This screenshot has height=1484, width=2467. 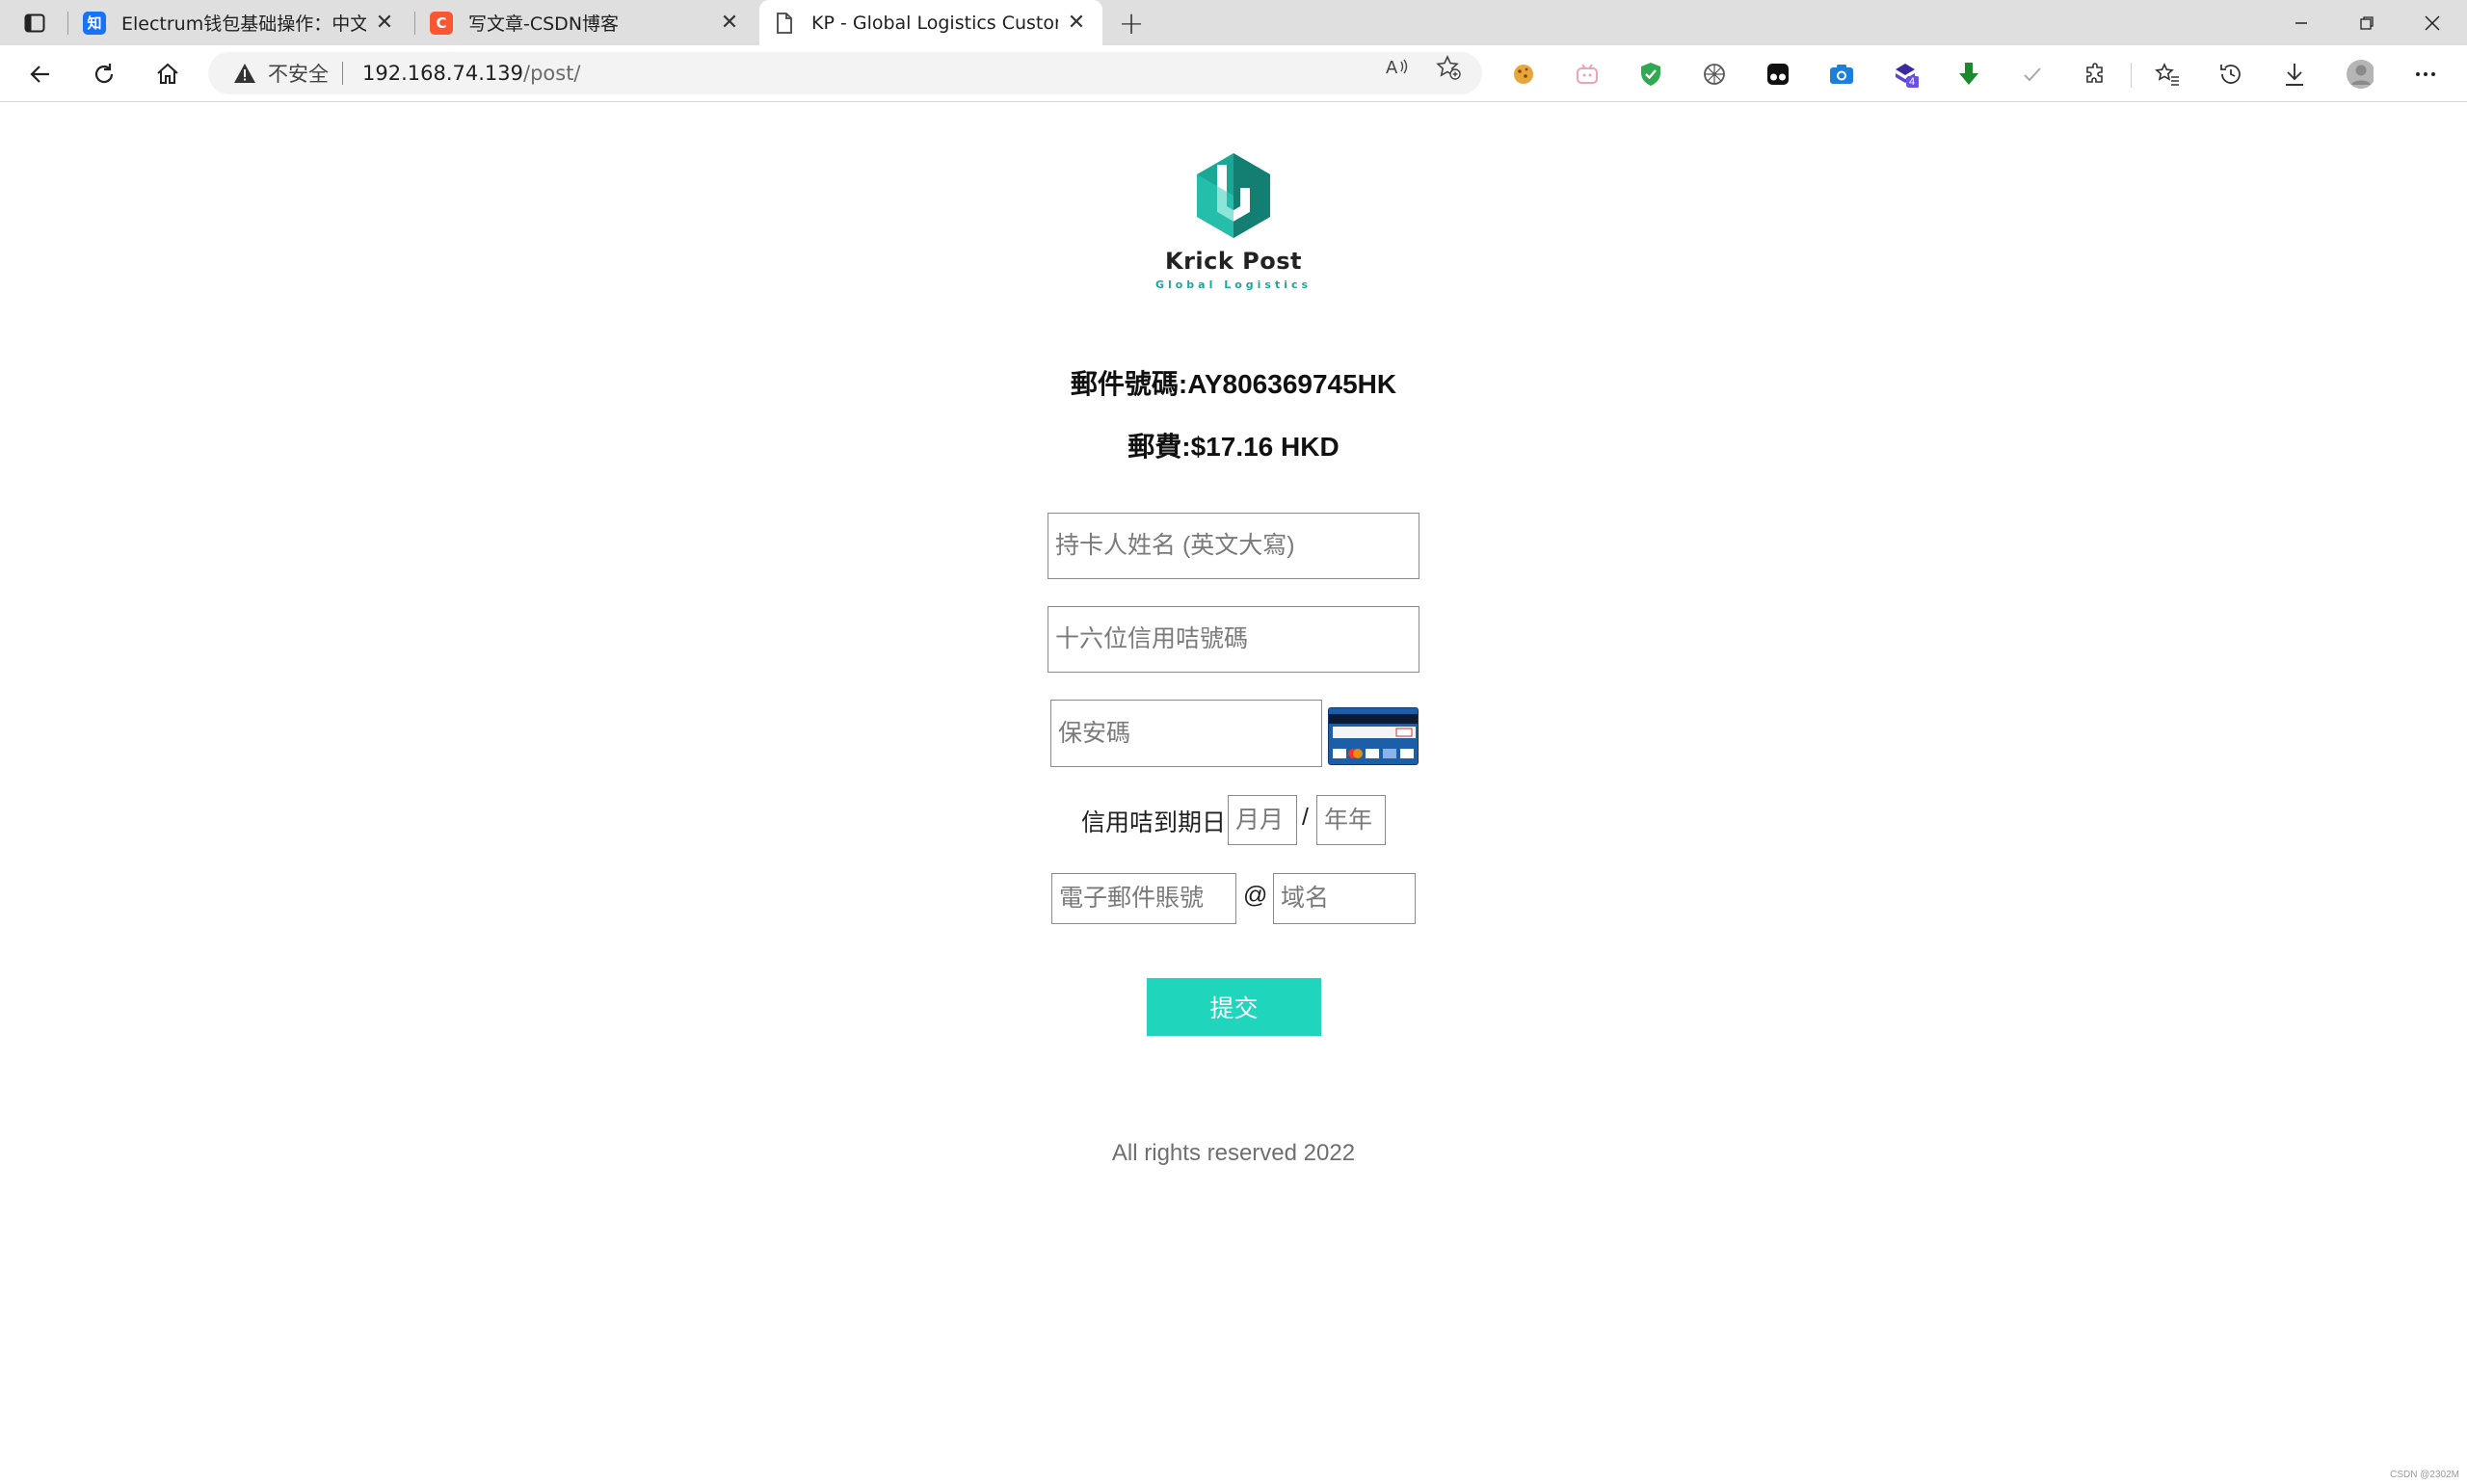 I want to click on expiry-month-input, so click(x=1262, y=820).